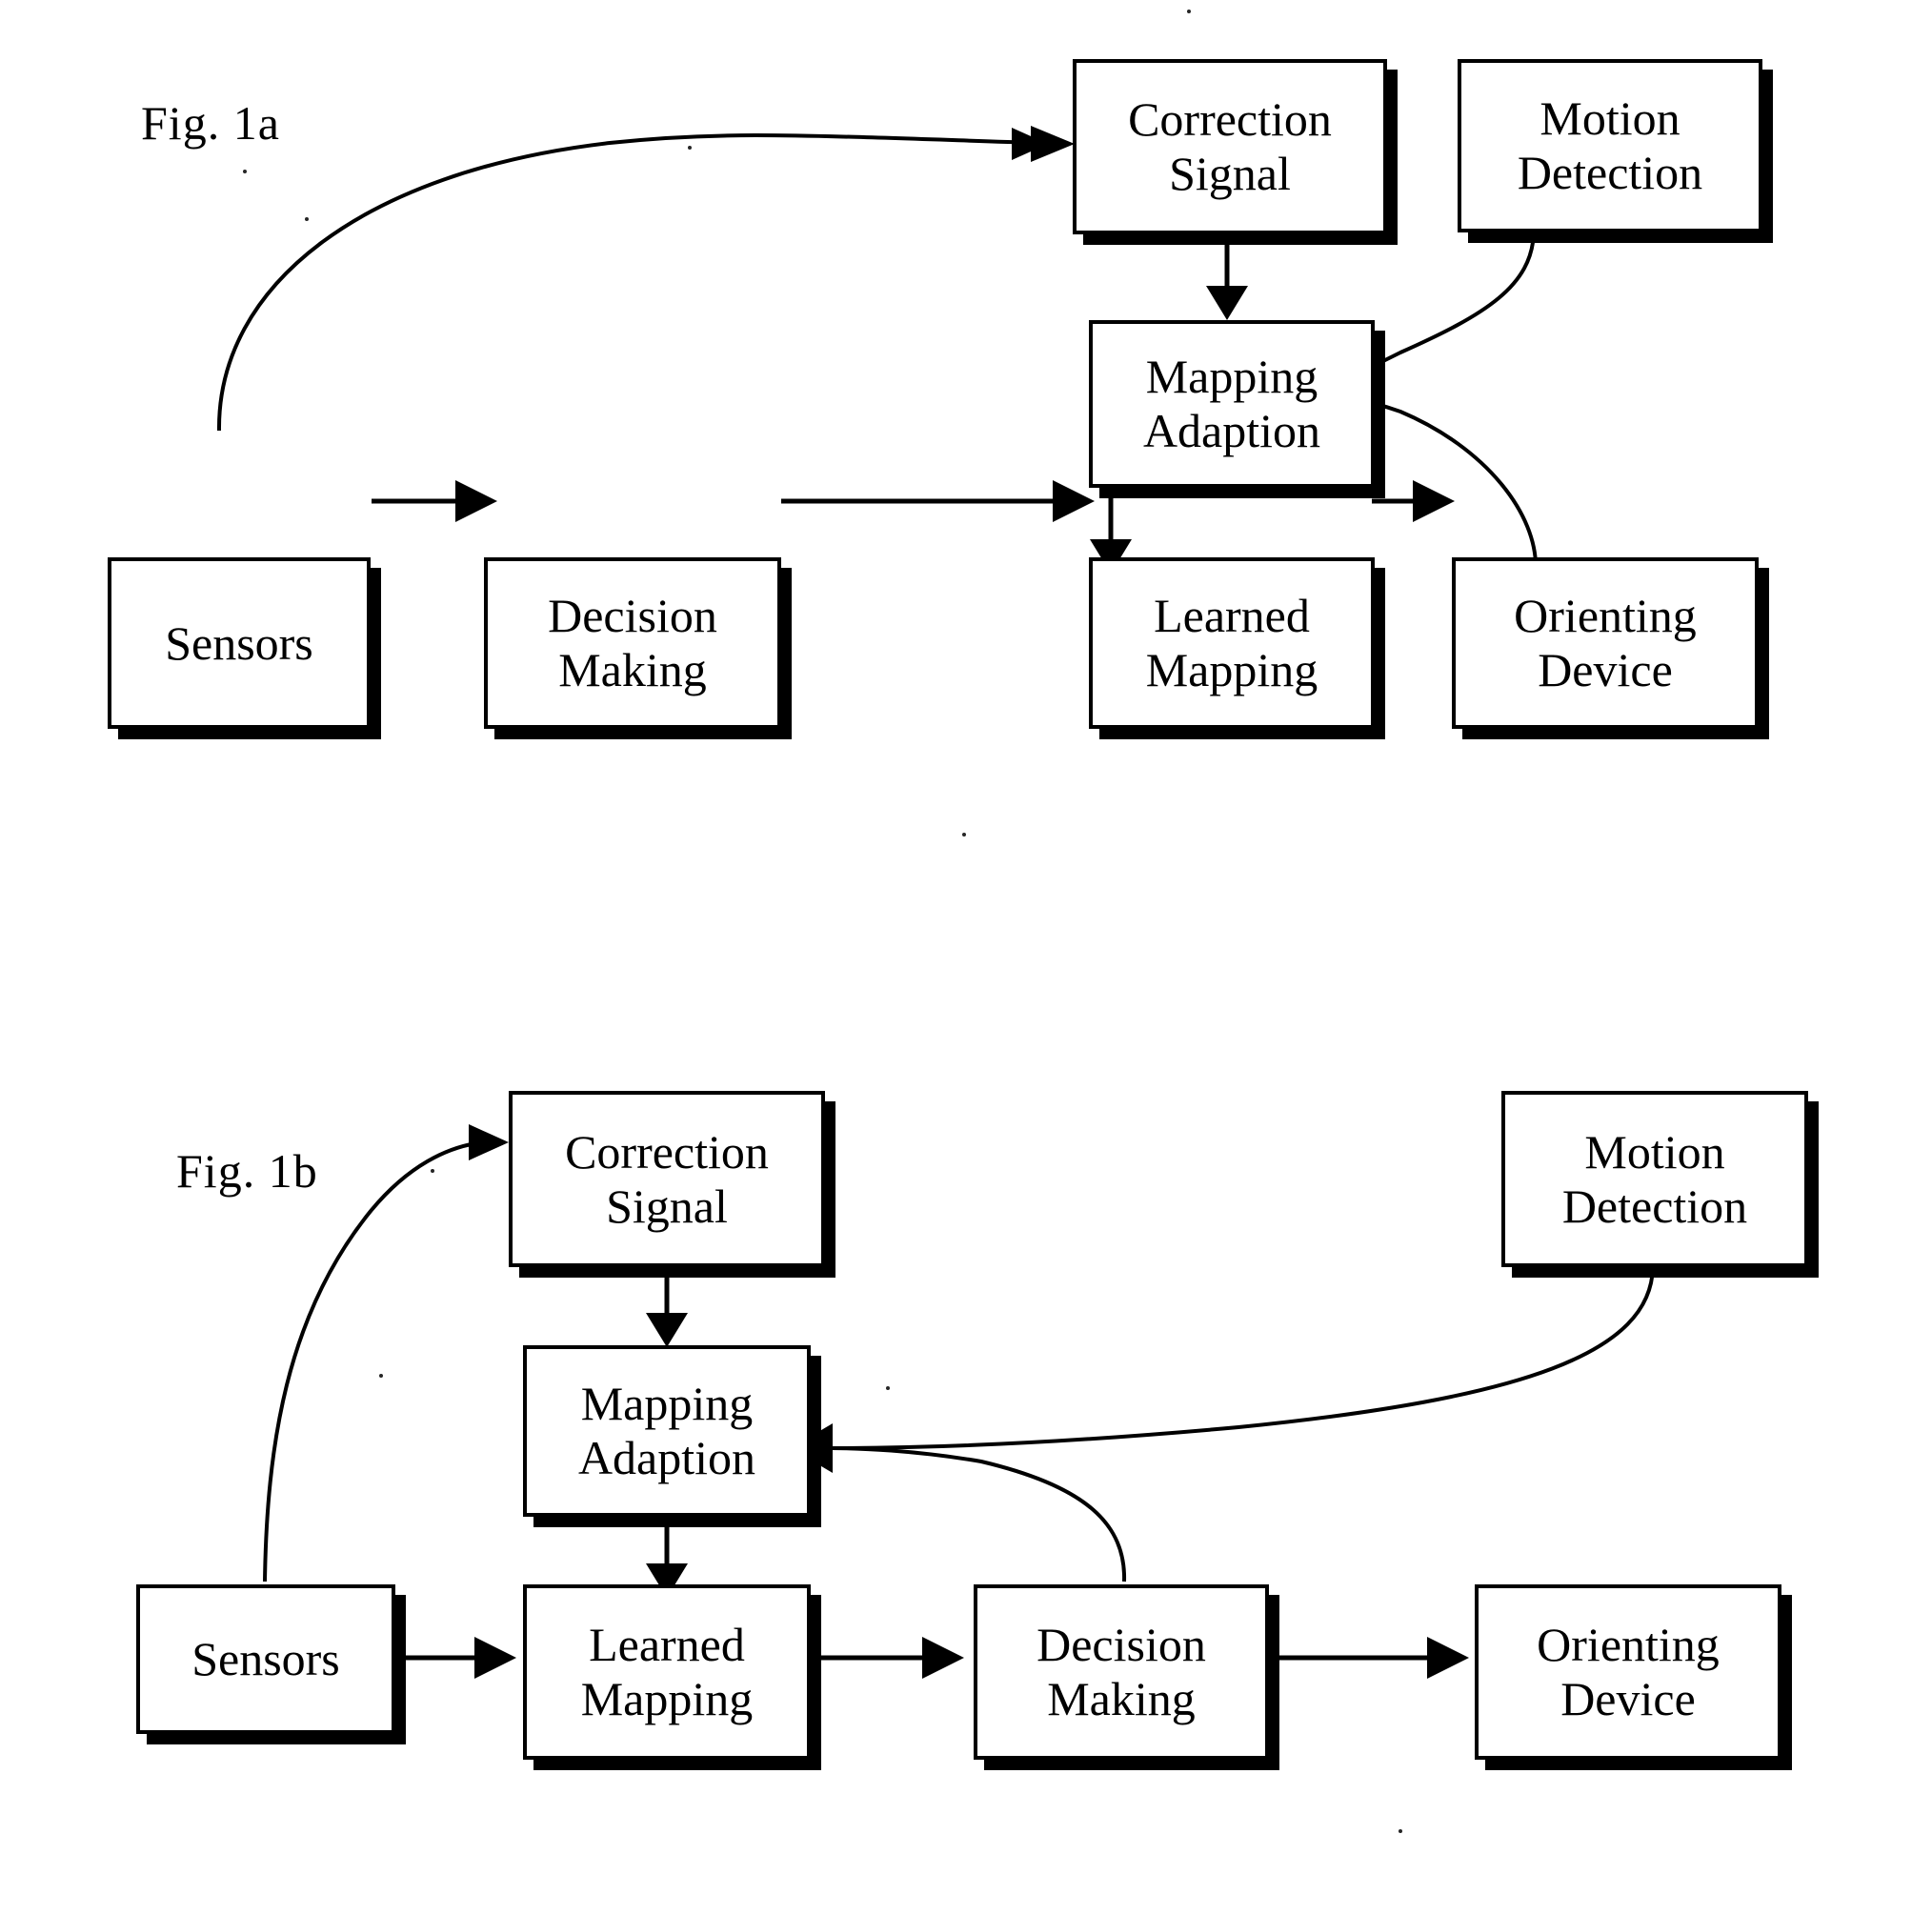 The height and width of the screenshot is (1915, 1932). Describe the element at coordinates (495, 1658) in the screenshot. I see `arrowhead-learned-mapping-left-1b` at that location.